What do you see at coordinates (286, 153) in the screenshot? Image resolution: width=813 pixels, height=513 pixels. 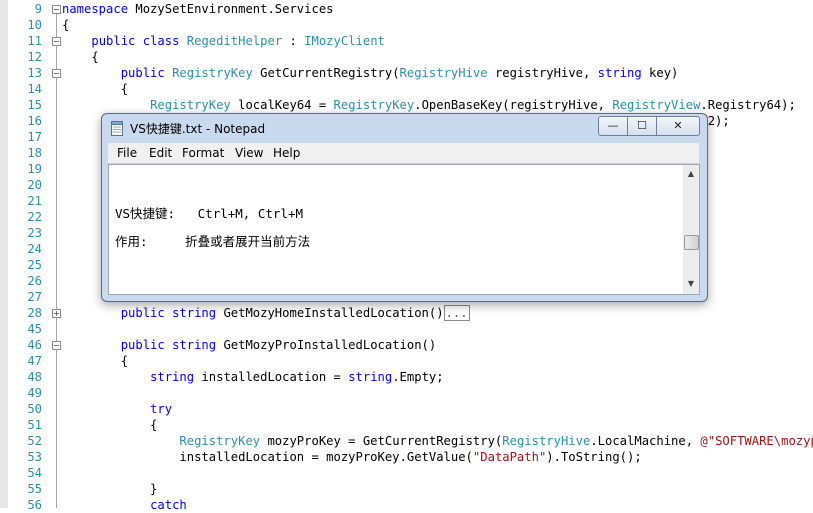 I see `menu-help: Help` at bounding box center [286, 153].